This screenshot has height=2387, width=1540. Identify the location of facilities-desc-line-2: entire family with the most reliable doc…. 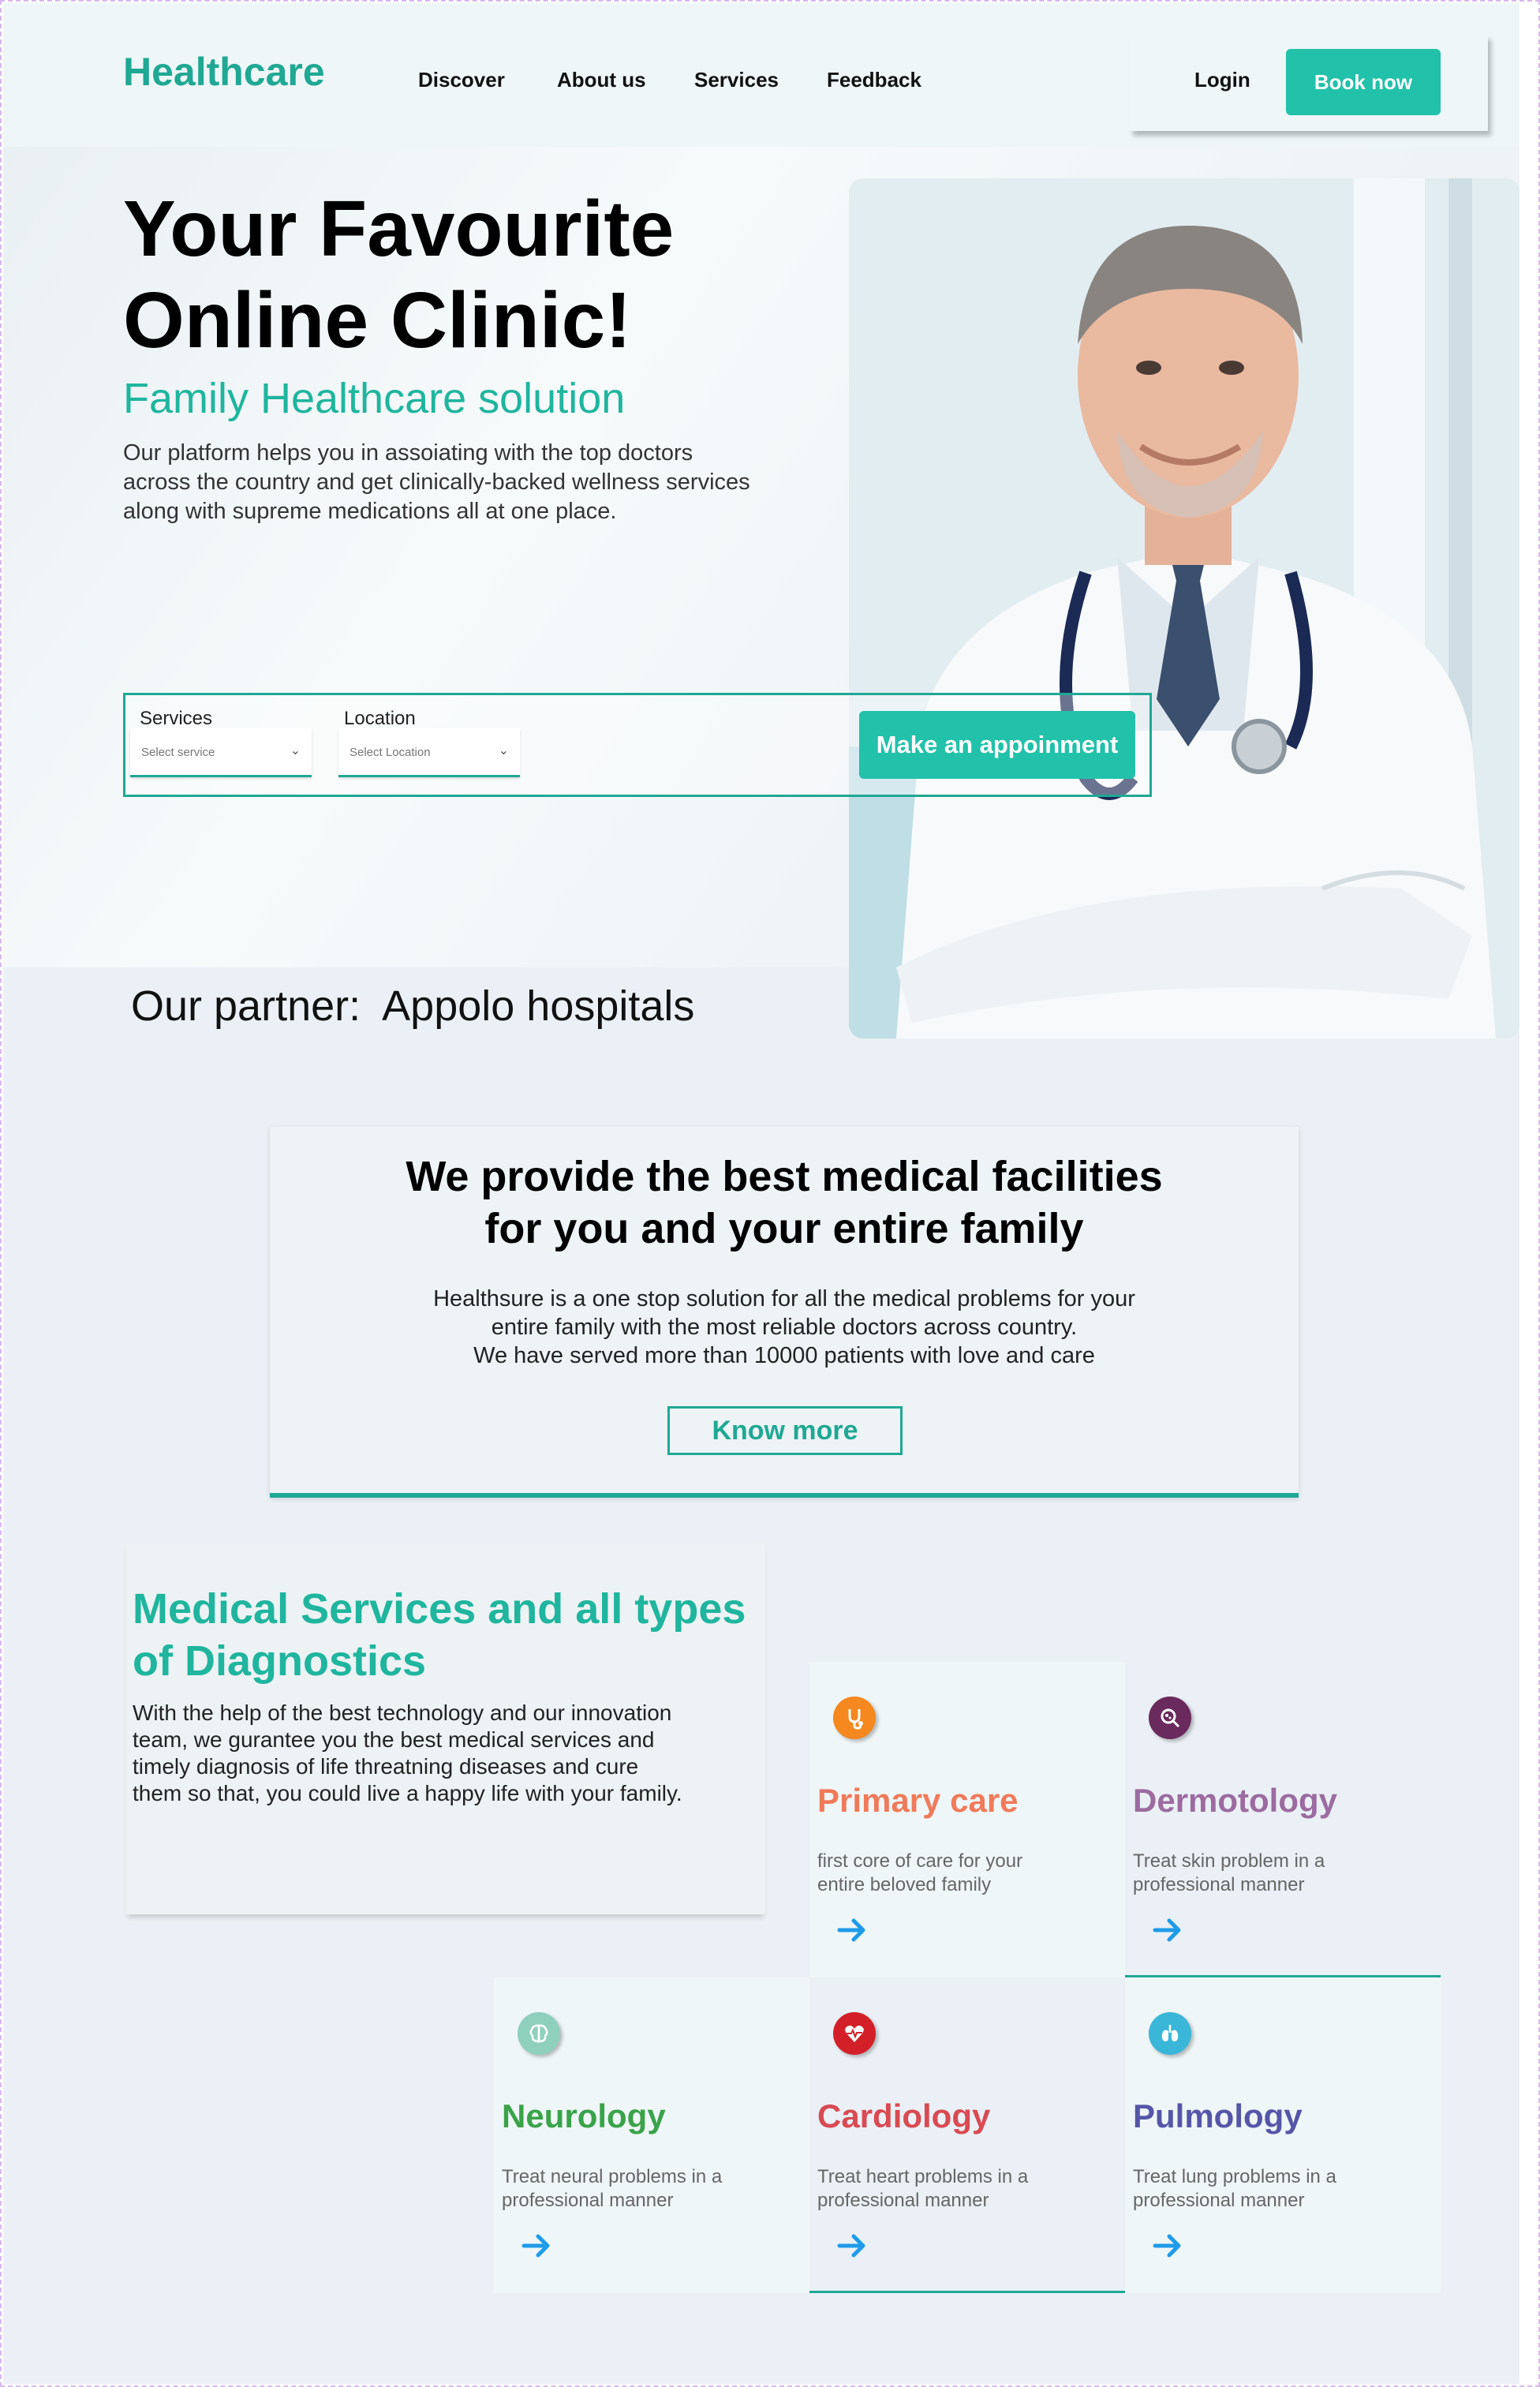
(784, 1327).